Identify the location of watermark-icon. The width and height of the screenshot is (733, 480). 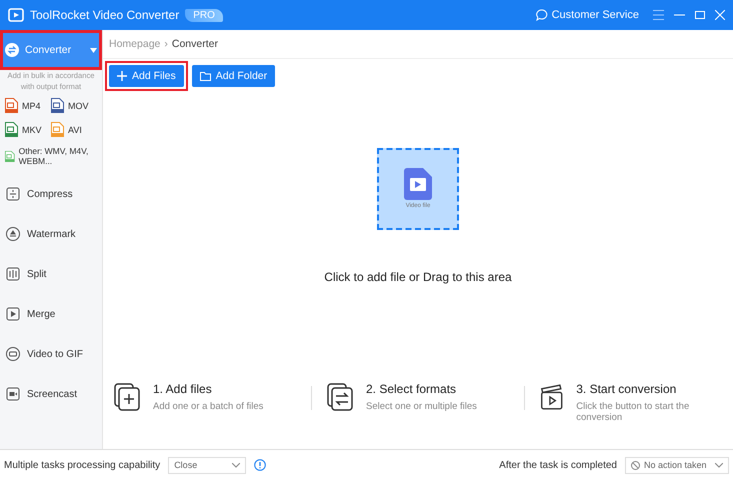
(13, 234).